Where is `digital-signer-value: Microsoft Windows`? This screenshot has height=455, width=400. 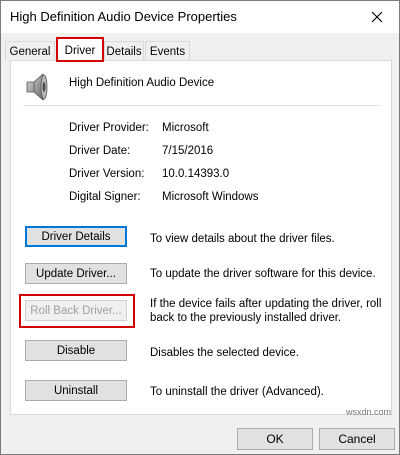
digital-signer-value: Microsoft Windows is located at coordinates (210, 197).